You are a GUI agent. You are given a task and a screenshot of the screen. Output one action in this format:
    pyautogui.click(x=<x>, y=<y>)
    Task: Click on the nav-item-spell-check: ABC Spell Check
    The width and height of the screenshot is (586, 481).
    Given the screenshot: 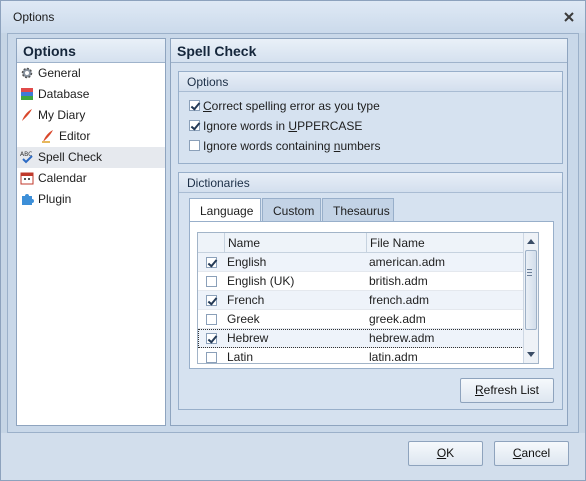 What is the action you would take?
    pyautogui.click(x=91, y=157)
    